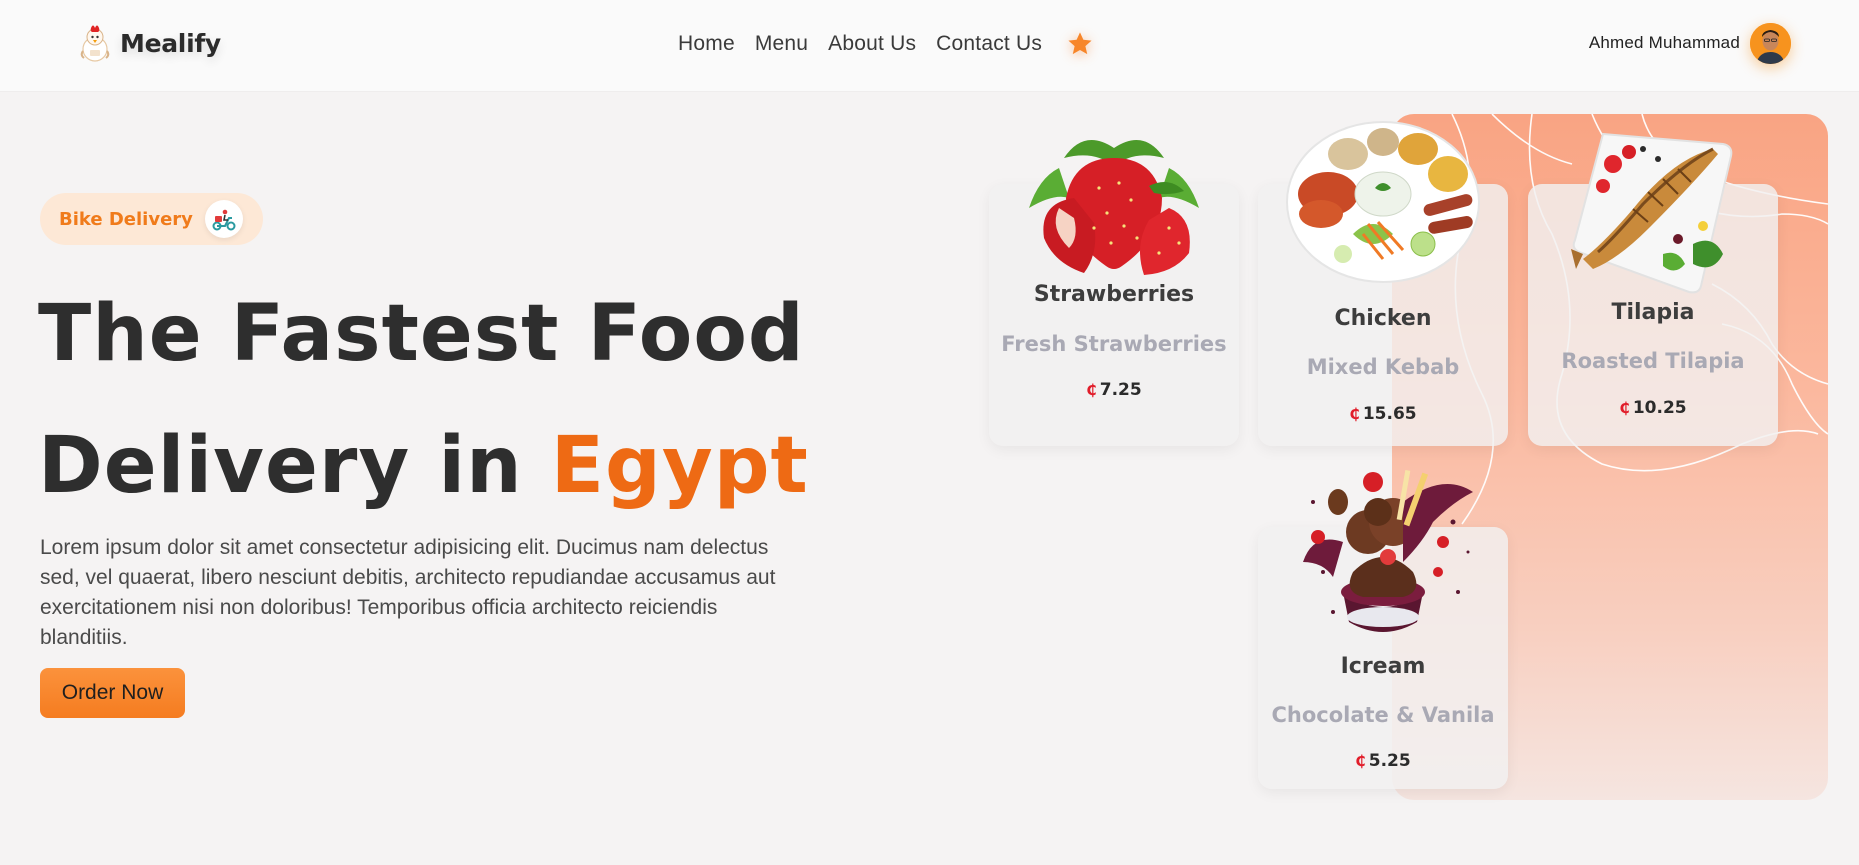 The image size is (1859, 865). Describe the element at coordinates (95, 43) in the screenshot. I see `chef-chicken-icon` at that location.